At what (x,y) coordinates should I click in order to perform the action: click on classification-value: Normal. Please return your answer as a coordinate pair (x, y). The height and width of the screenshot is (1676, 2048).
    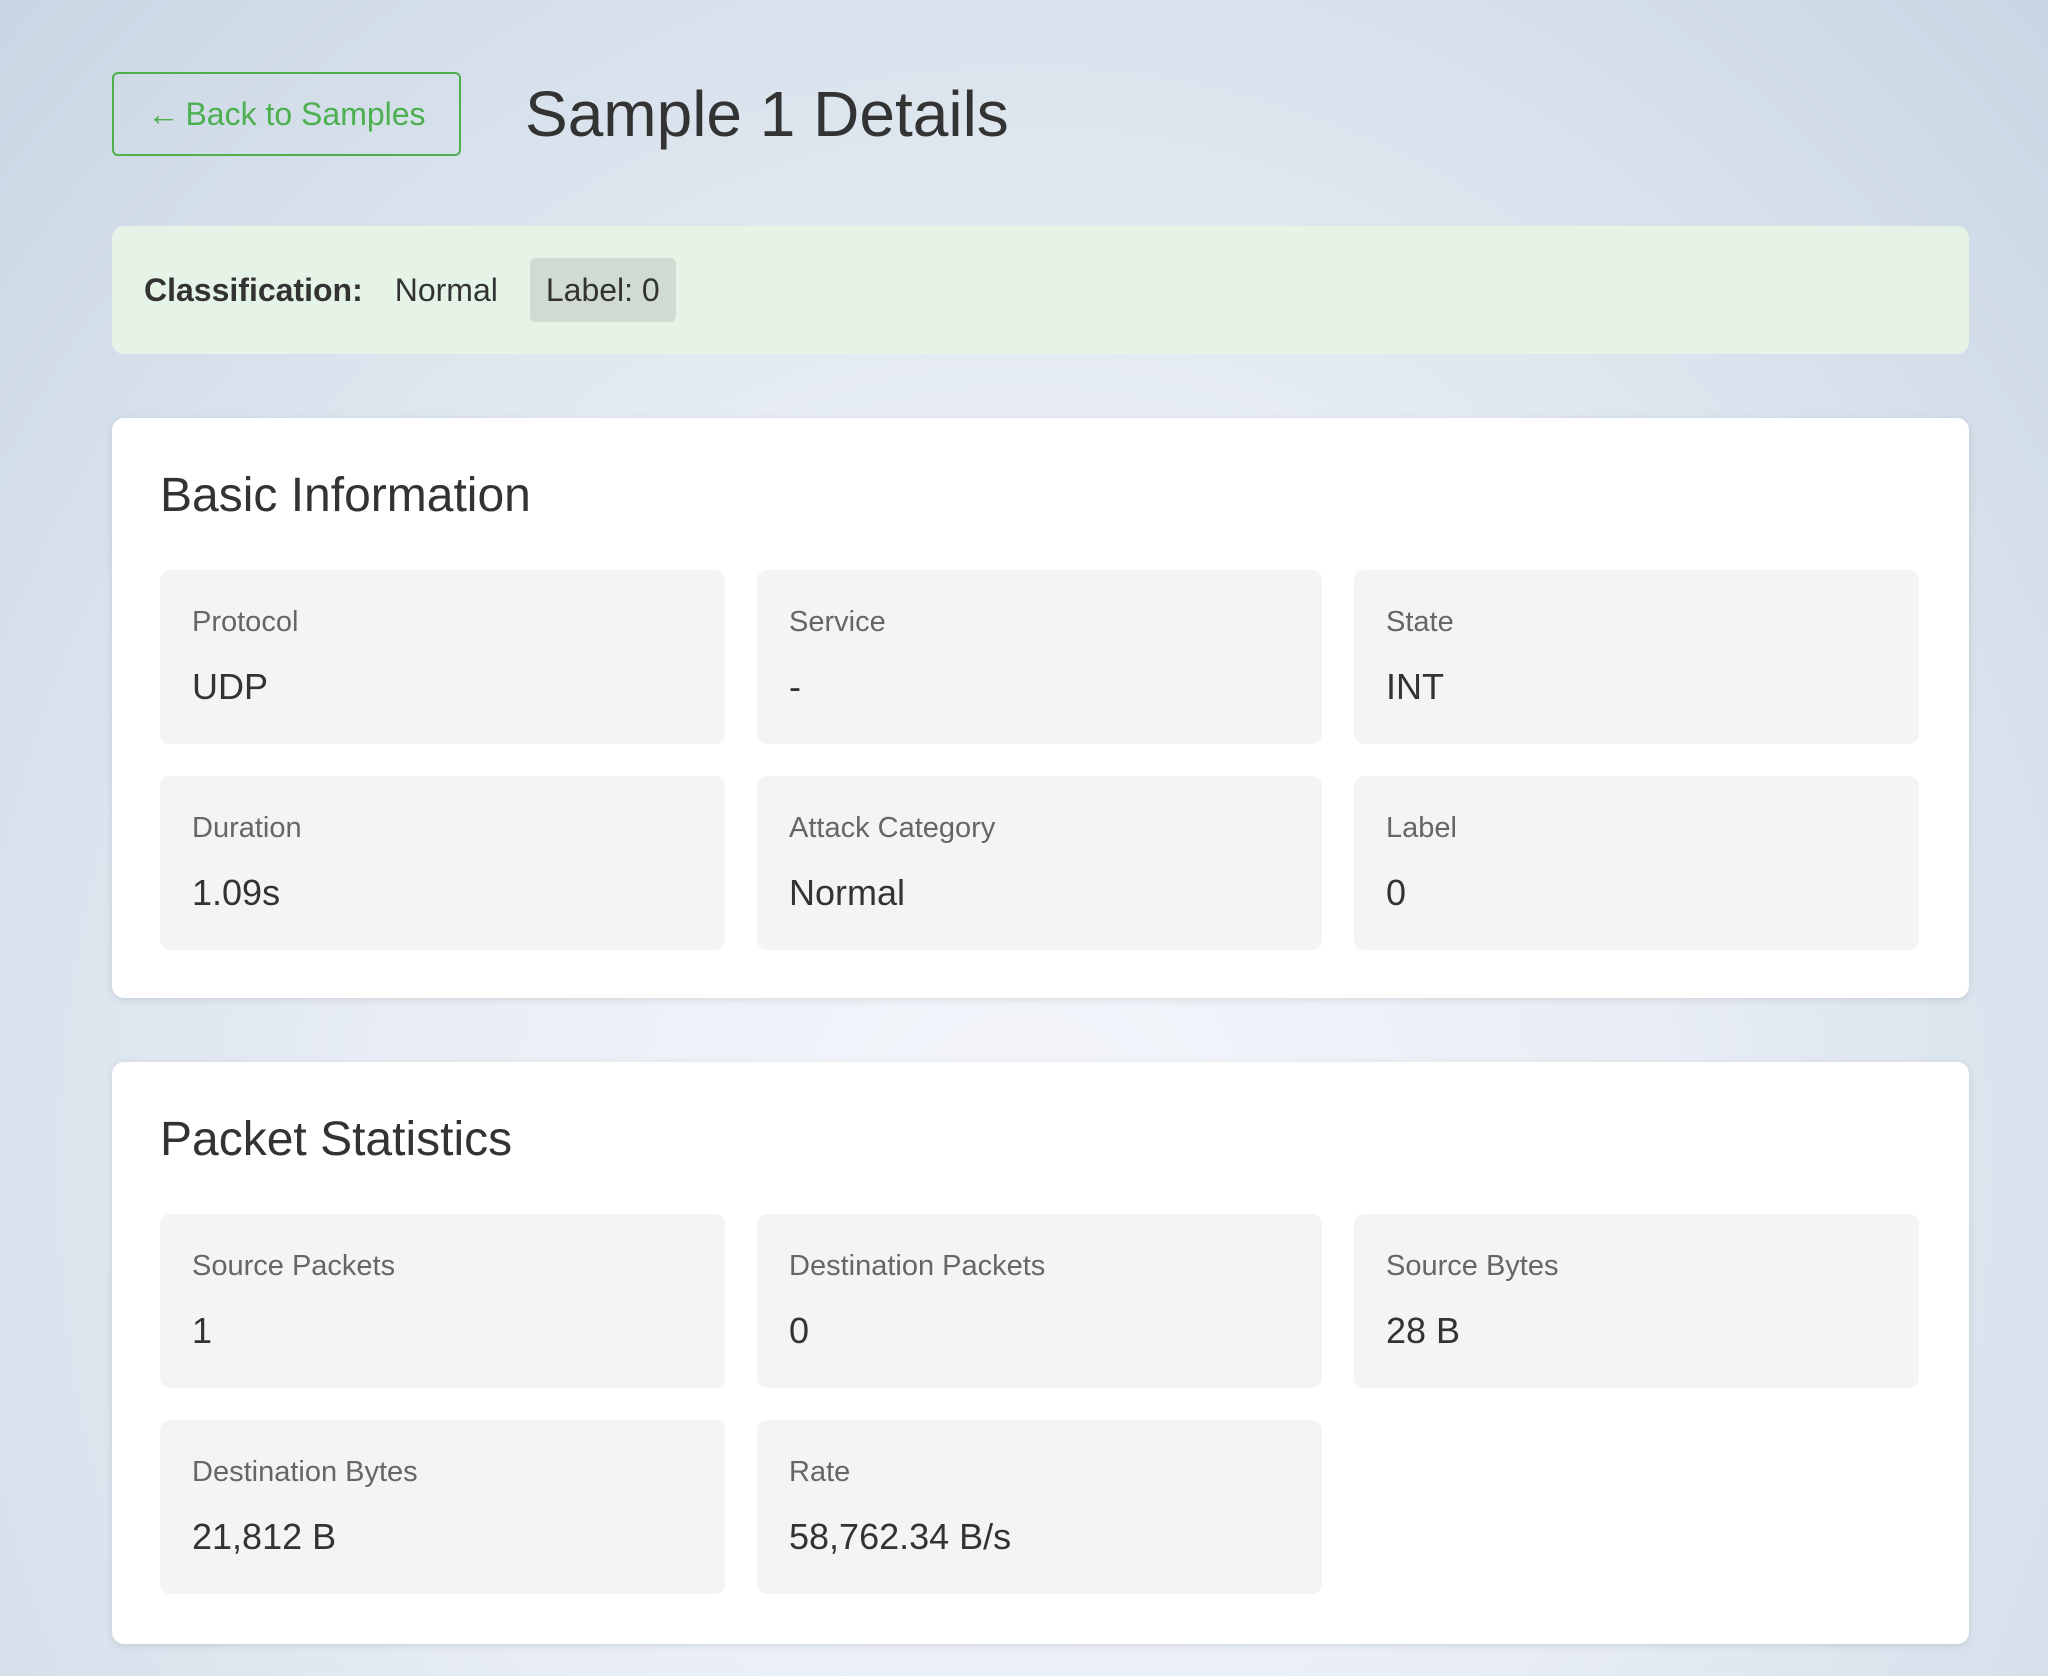
    Looking at the image, I should click on (446, 289).